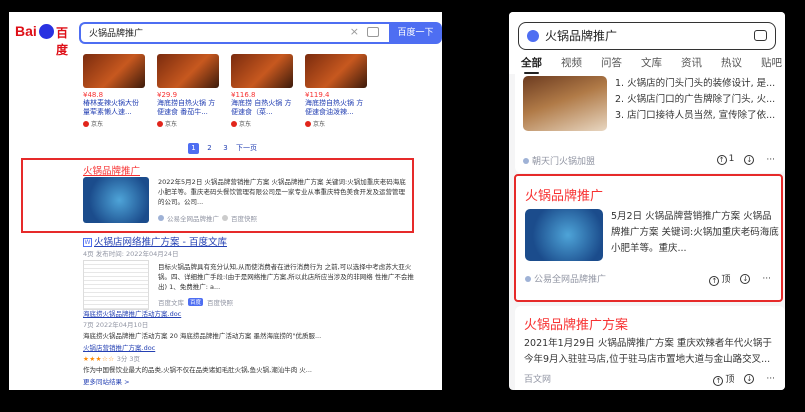 This screenshot has width=805, height=412. Describe the element at coordinates (571, 62) in the screenshot. I see `tab-video: 视频` at that location.